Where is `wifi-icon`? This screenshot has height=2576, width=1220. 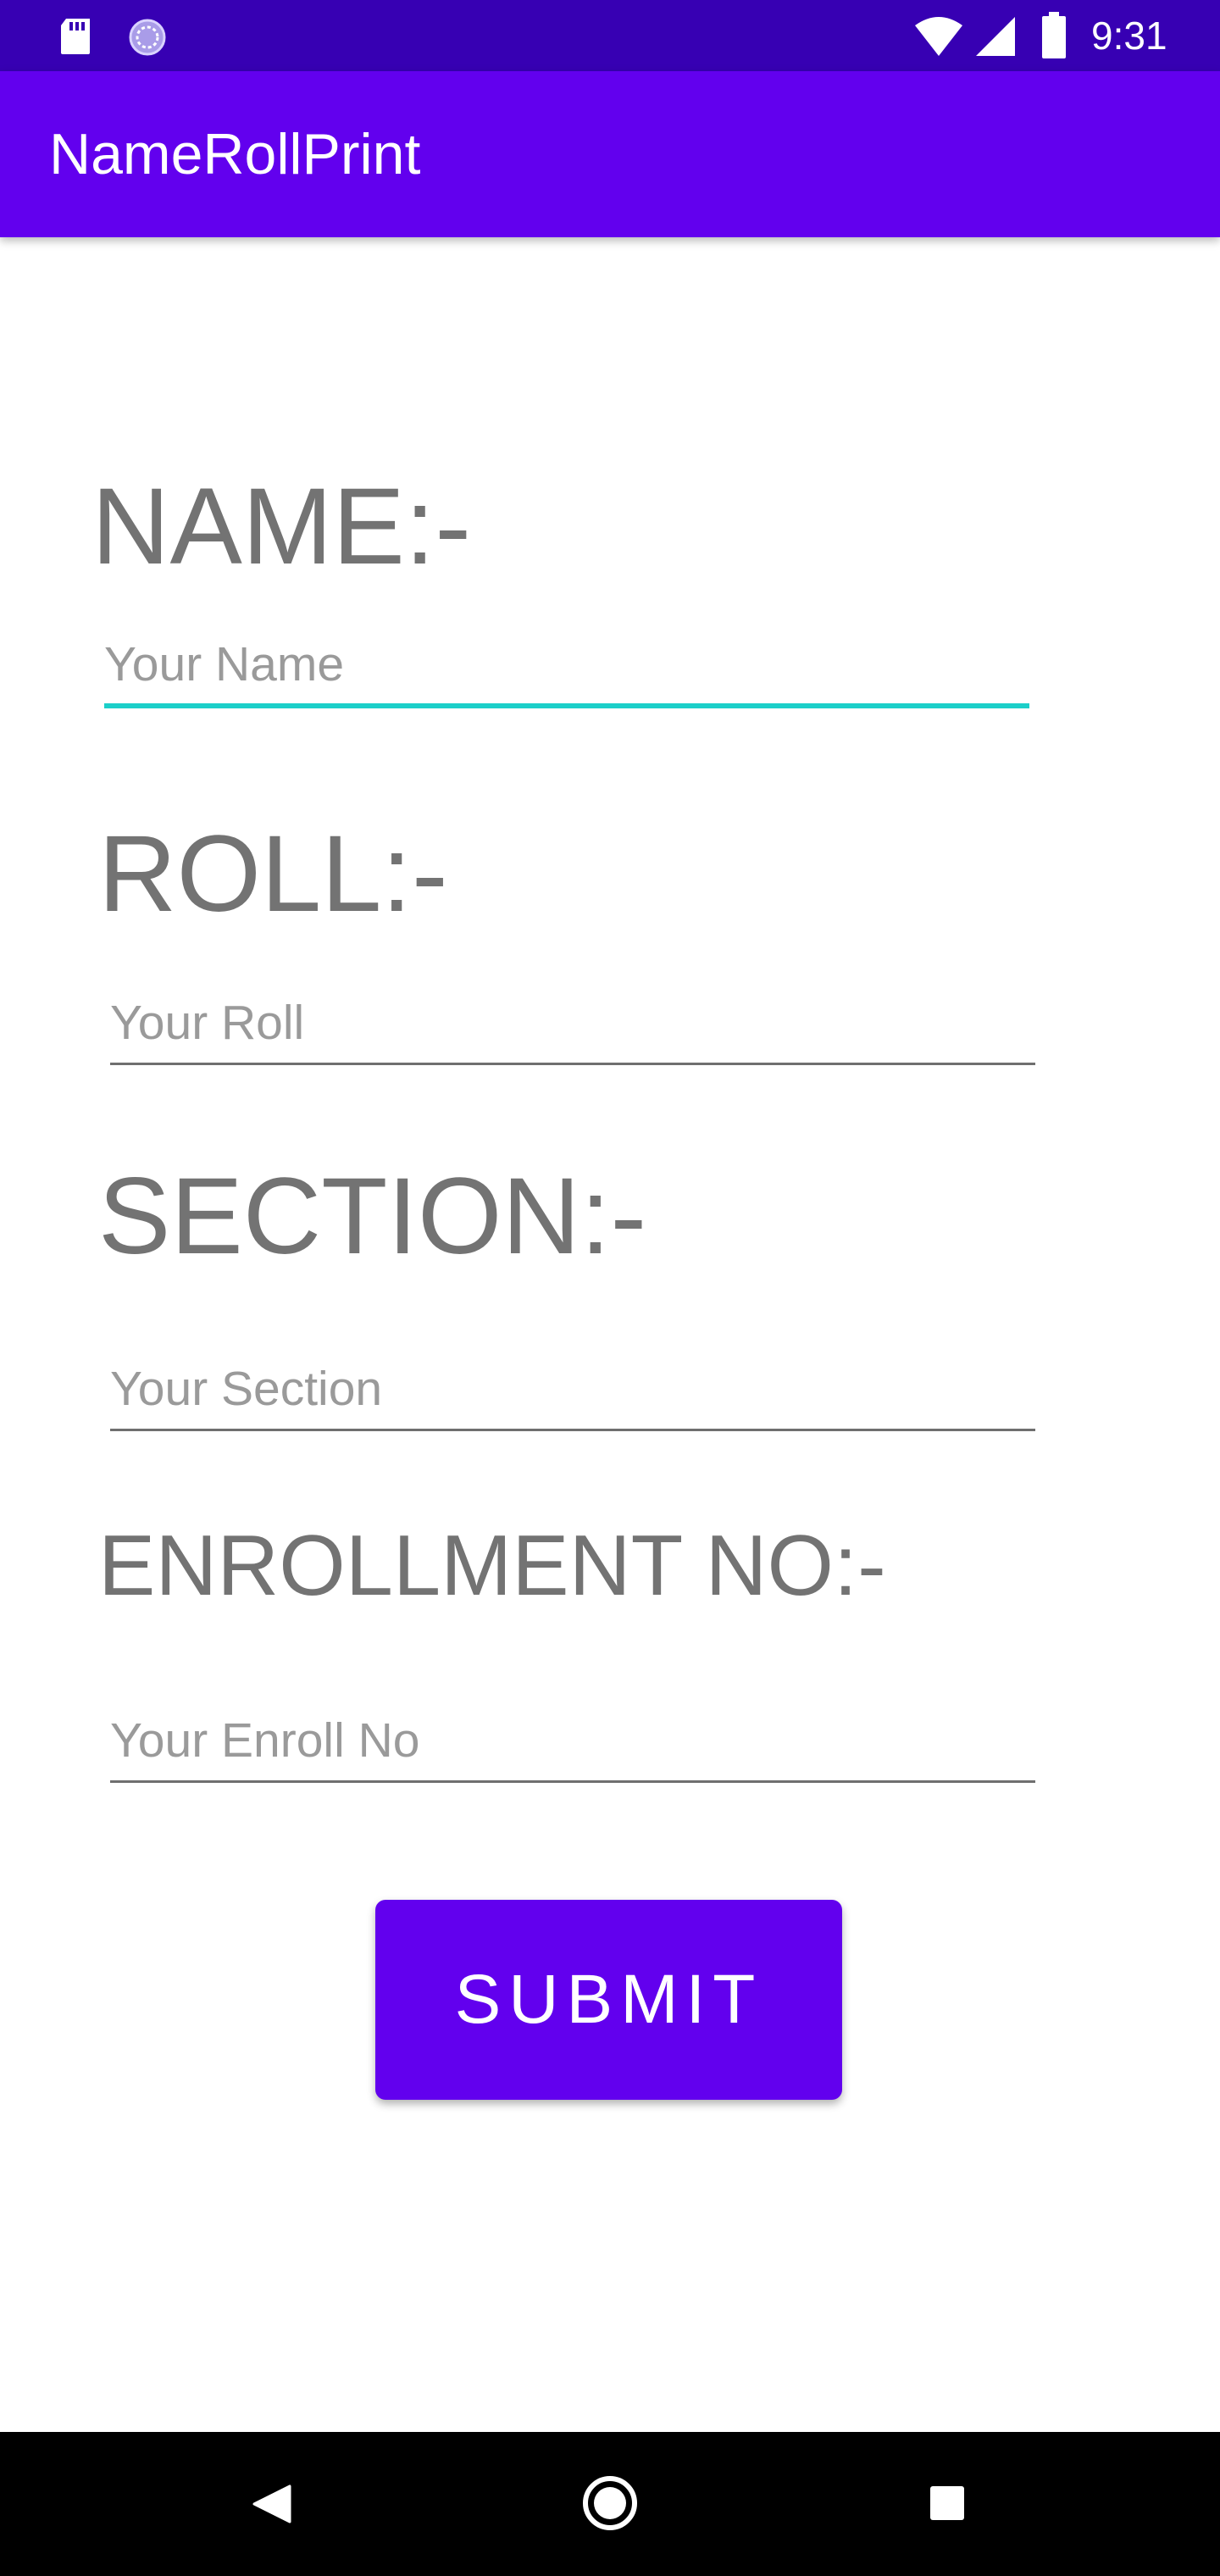 wifi-icon is located at coordinates (938, 36).